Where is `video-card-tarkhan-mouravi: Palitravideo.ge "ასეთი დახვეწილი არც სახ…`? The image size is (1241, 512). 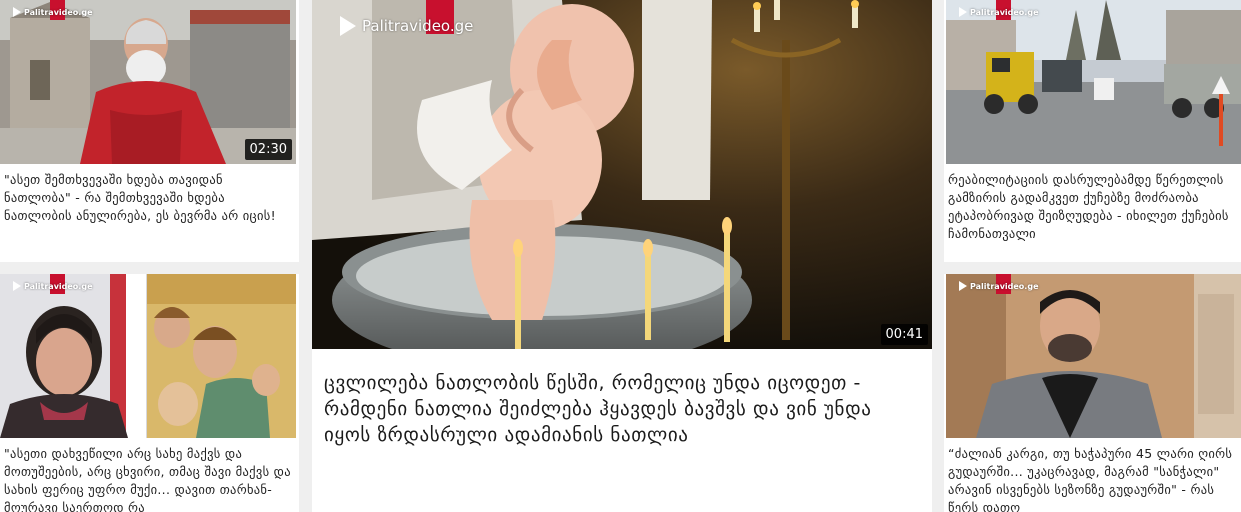
video-card-tarkhan-mouravi: Palitravideo.ge "ასეთი დახვეწილი არც სახ… is located at coordinates (149, 393).